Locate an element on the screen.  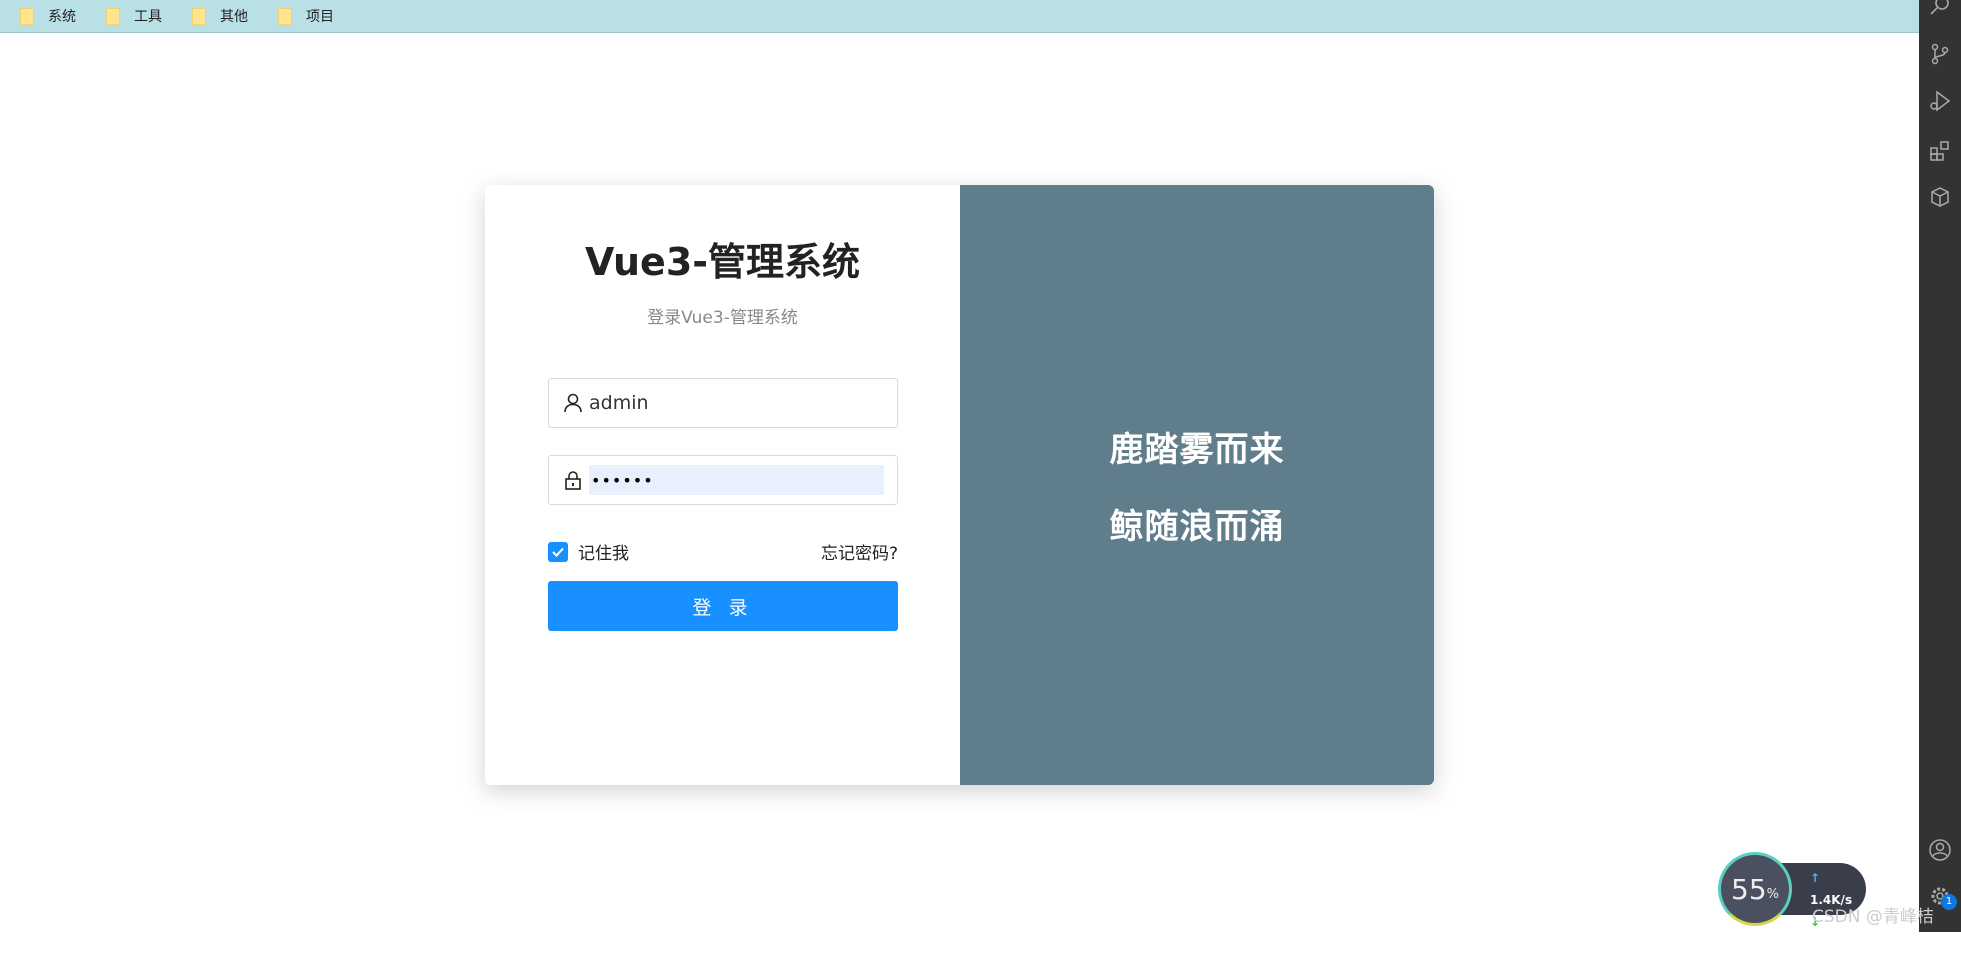
search-icon is located at coordinates (1940, 9).